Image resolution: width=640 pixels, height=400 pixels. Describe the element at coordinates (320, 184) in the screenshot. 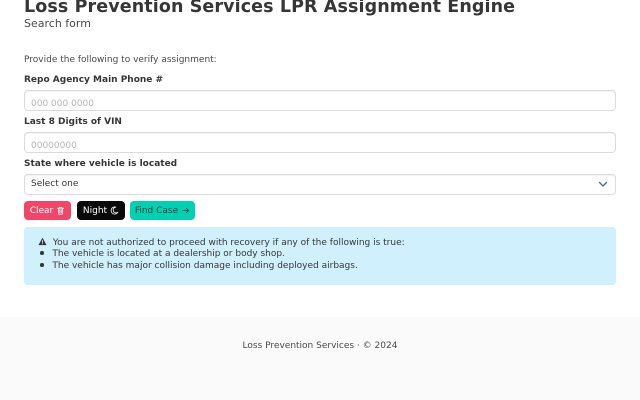

I see `state-select: Select one` at that location.